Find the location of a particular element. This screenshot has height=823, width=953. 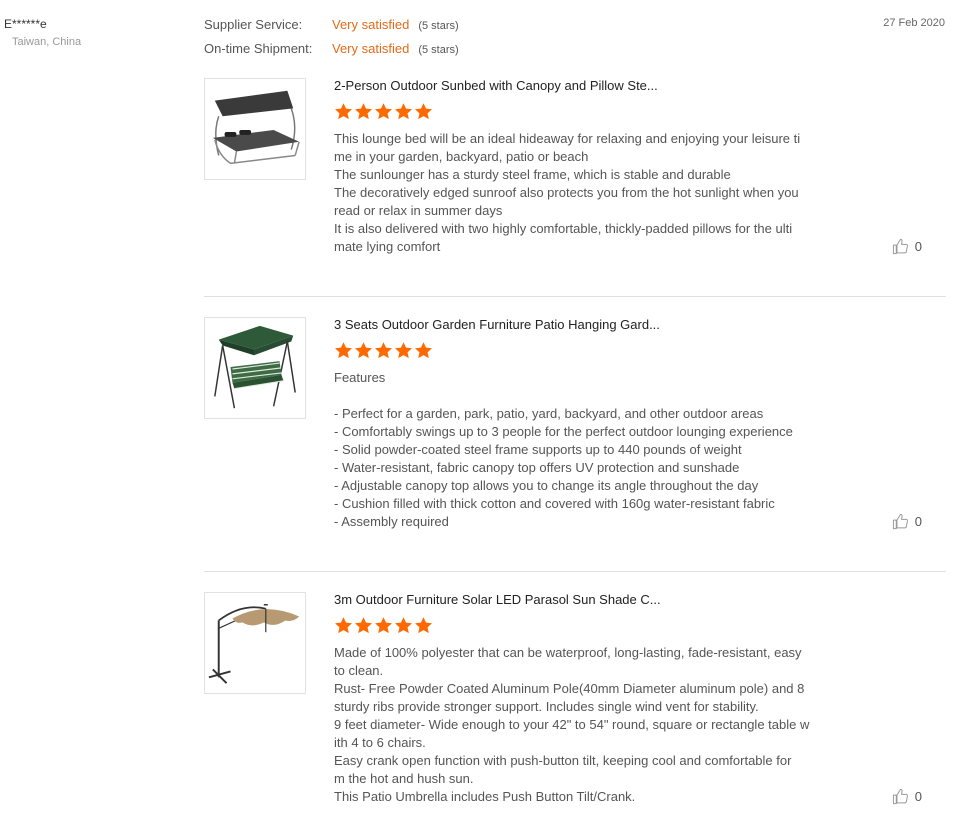

review-line: - Assembly required is located at coordinates (391, 521).